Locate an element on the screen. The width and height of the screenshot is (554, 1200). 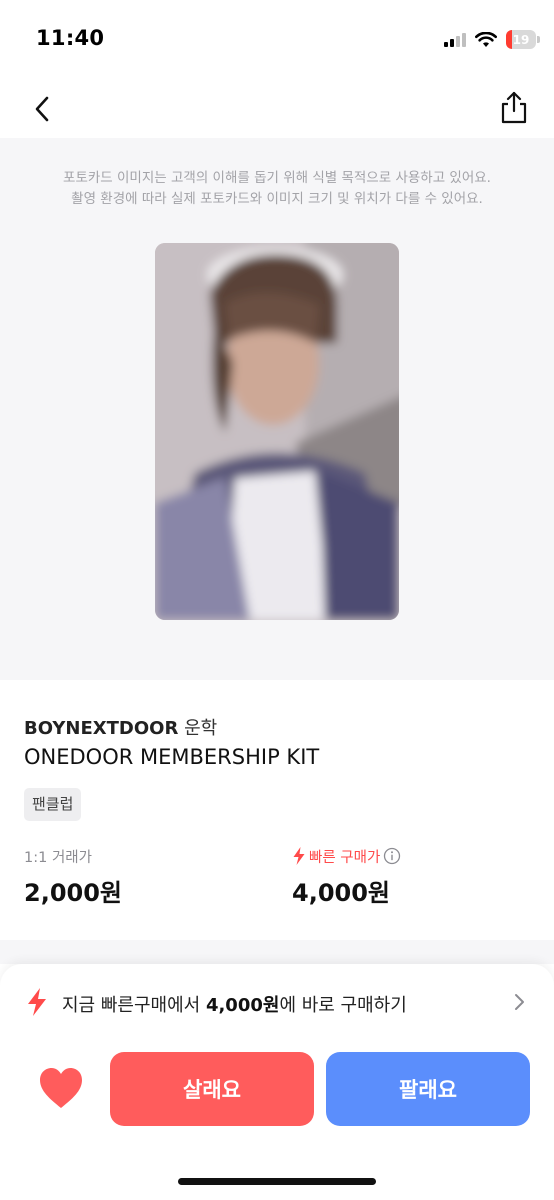
battery-indicator: 19 is located at coordinates (523, 39).